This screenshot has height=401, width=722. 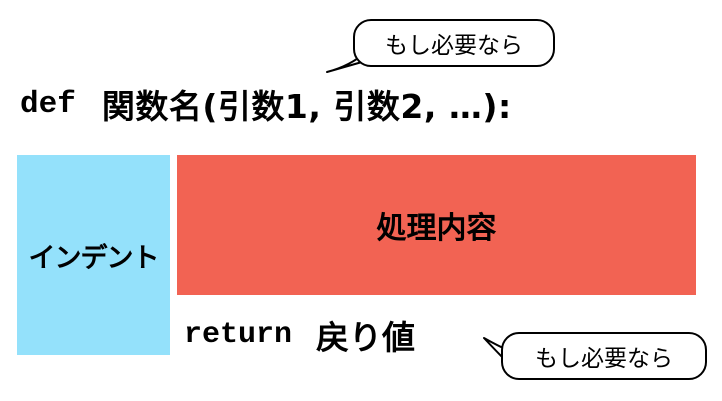 I want to click on def-keyword: def, so click(x=48, y=104).